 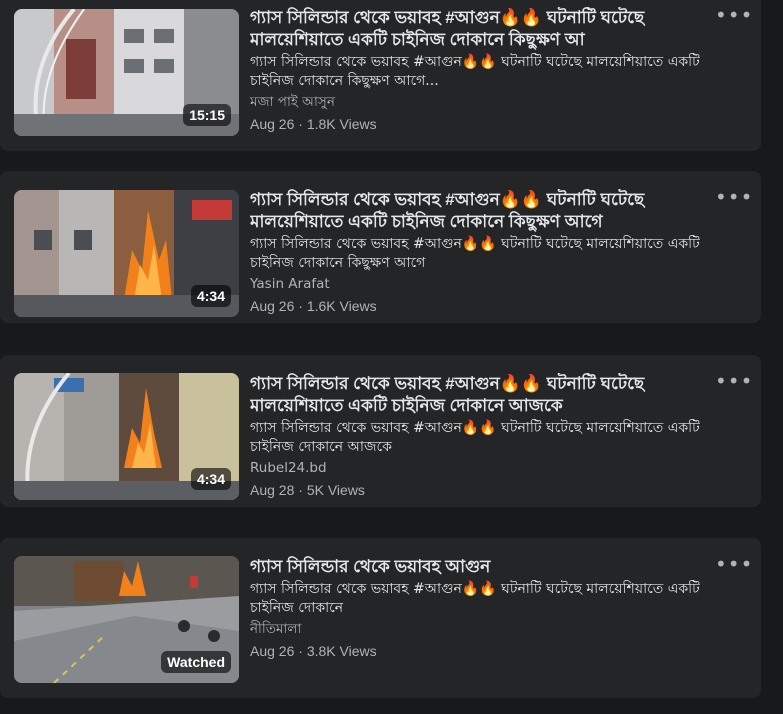 I want to click on channel-name: Rubel24.bd, so click(x=480, y=468).